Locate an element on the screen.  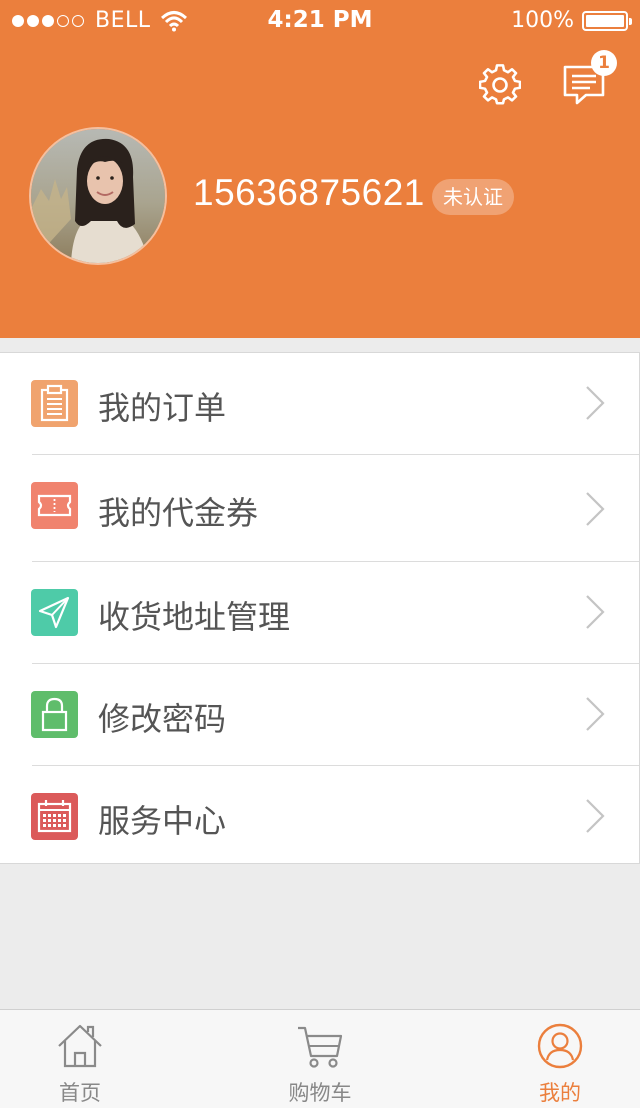
tab-label: 我的 is located at coordinates (560, 1093).